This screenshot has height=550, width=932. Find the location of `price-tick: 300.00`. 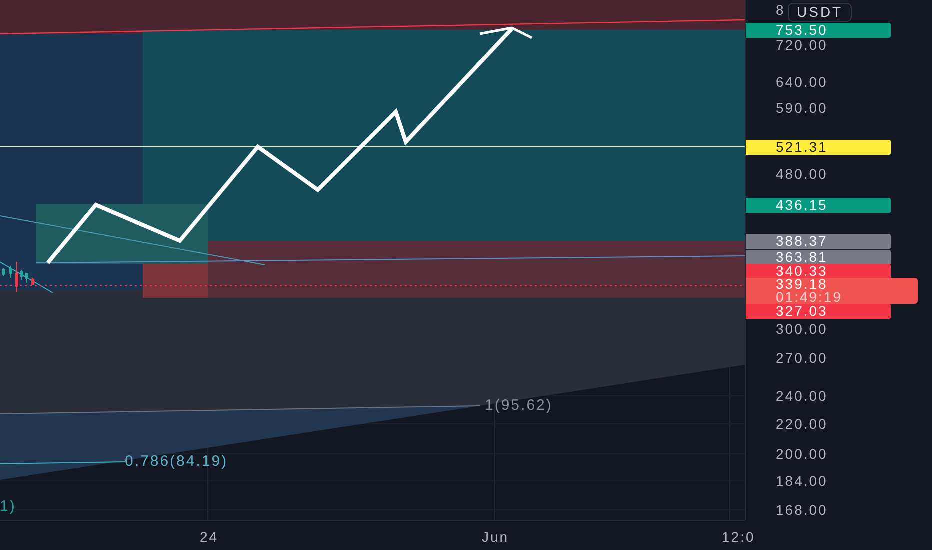

price-tick: 300.00 is located at coordinates (802, 329).